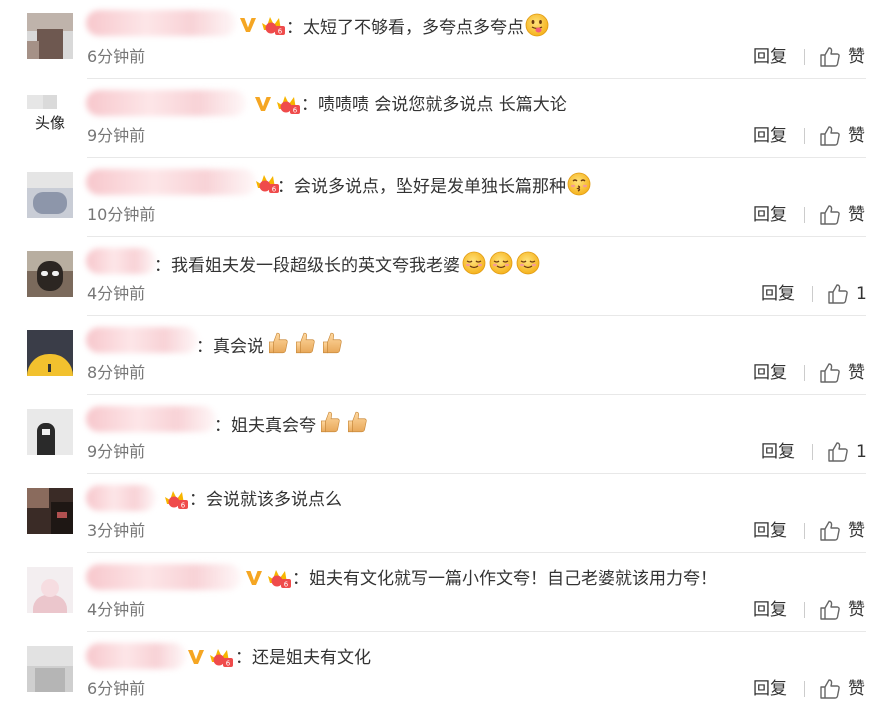  What do you see at coordinates (315, 266) in the screenshot?
I see `comment-body: 我看姐夫发一段超级长的英文夸我老婆` at bounding box center [315, 266].